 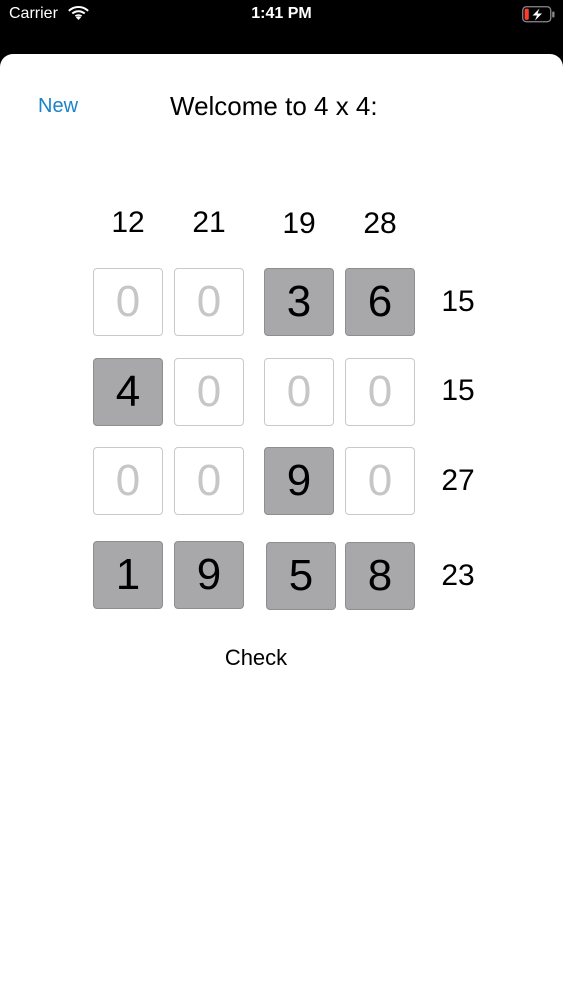 What do you see at coordinates (299, 302) in the screenshot?
I see `grid-cell-r1-c3: 3` at bounding box center [299, 302].